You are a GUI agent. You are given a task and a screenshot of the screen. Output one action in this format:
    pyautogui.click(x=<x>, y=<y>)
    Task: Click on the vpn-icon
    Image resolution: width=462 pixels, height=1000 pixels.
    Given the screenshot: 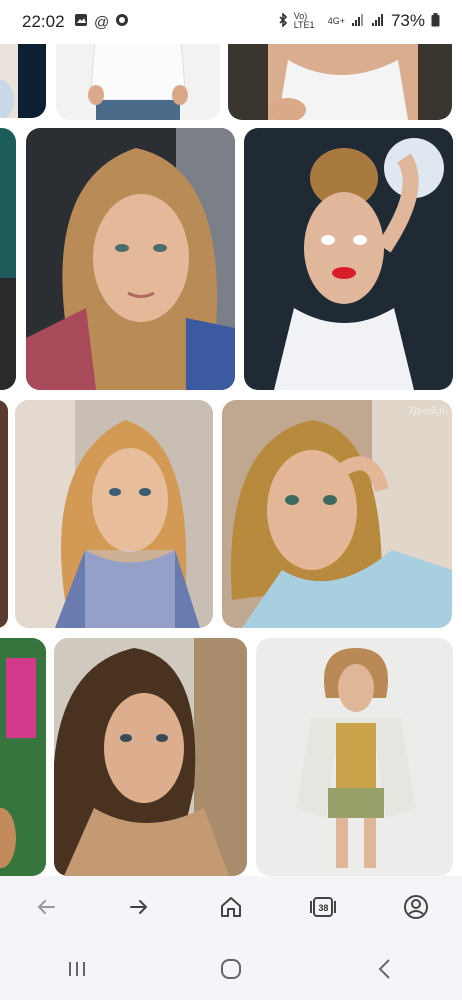 What is the action you would take?
    pyautogui.click(x=122, y=22)
    